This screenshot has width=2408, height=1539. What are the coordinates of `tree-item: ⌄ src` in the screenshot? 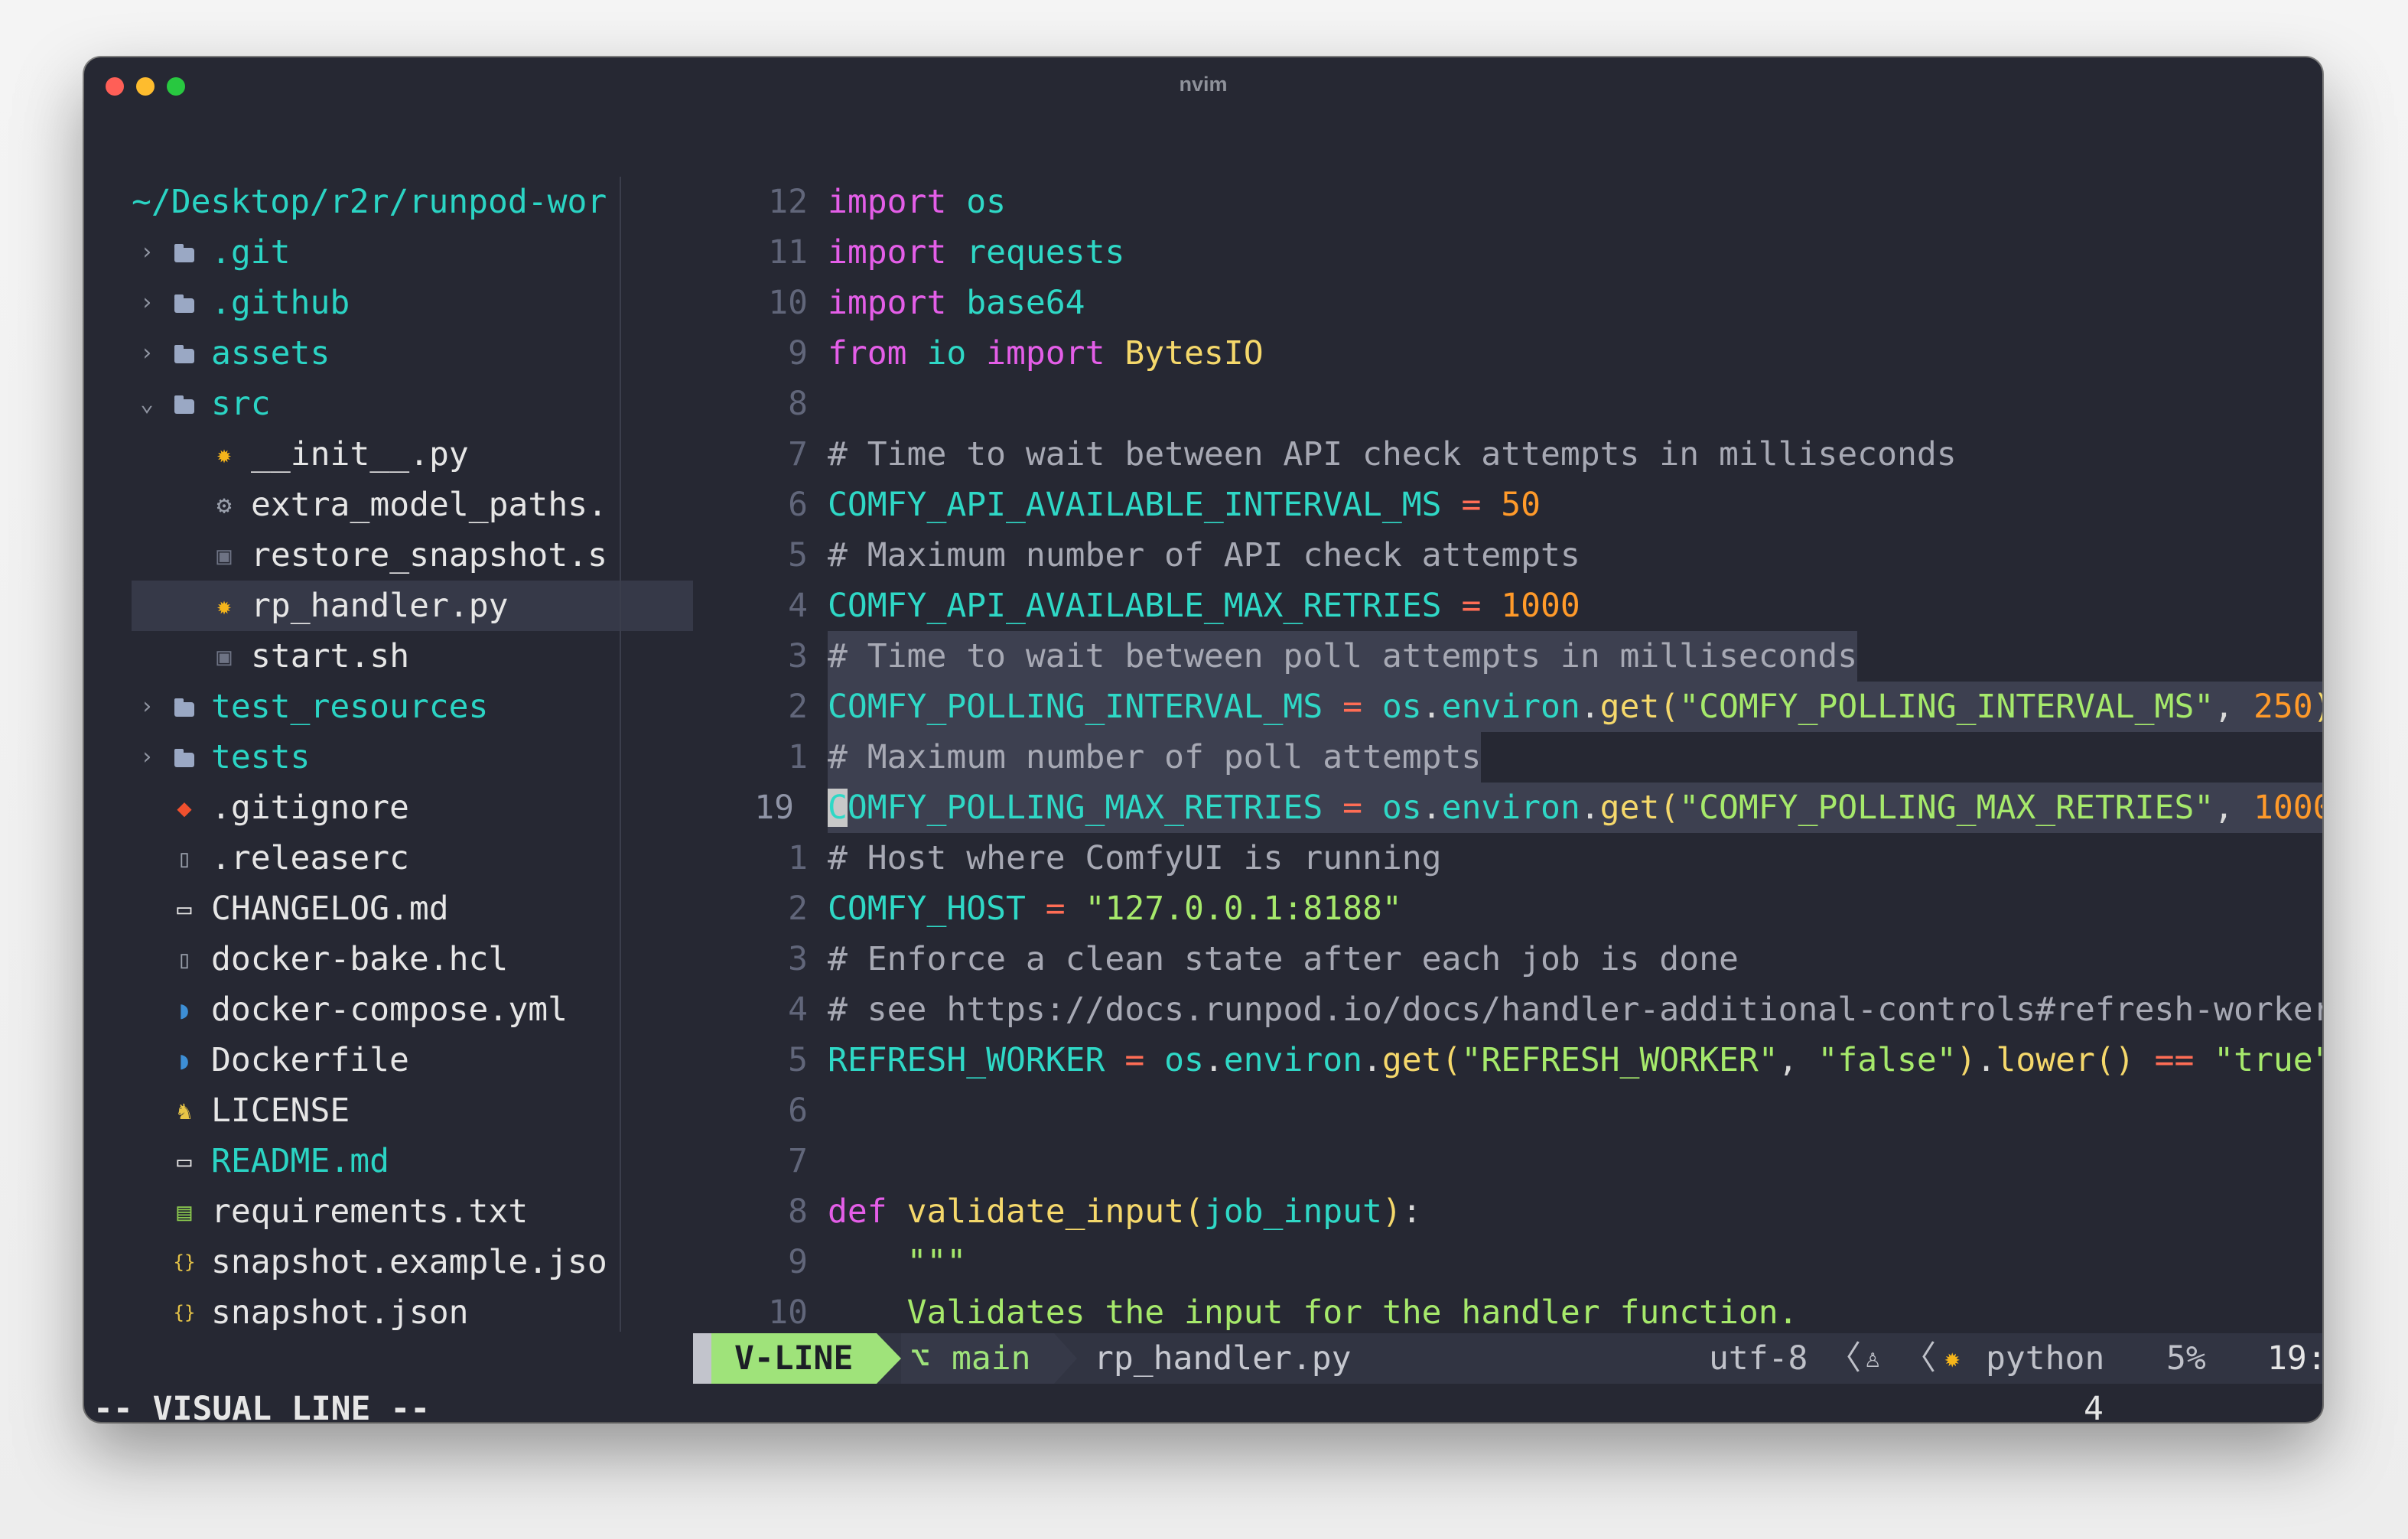 It's located at (412, 404).